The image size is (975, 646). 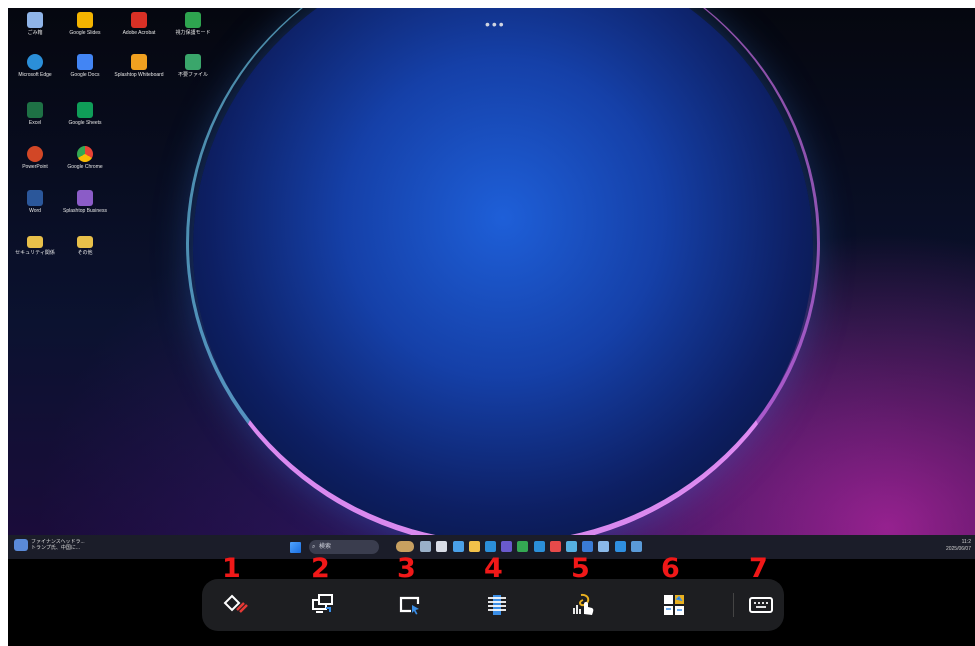 What do you see at coordinates (85, 33) in the screenshot?
I see `desktop-icon-label: Google Slides` at bounding box center [85, 33].